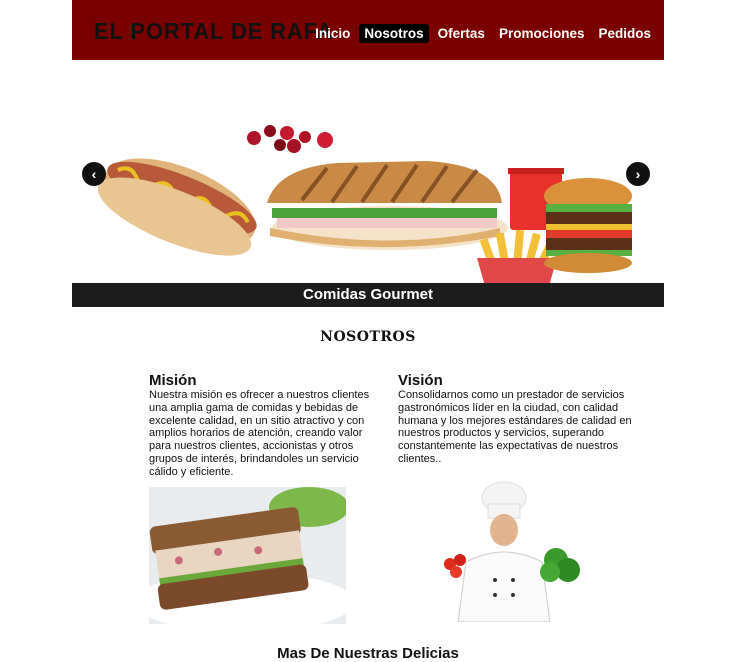  I want to click on nav-pedidos: Pedidos, so click(624, 33).